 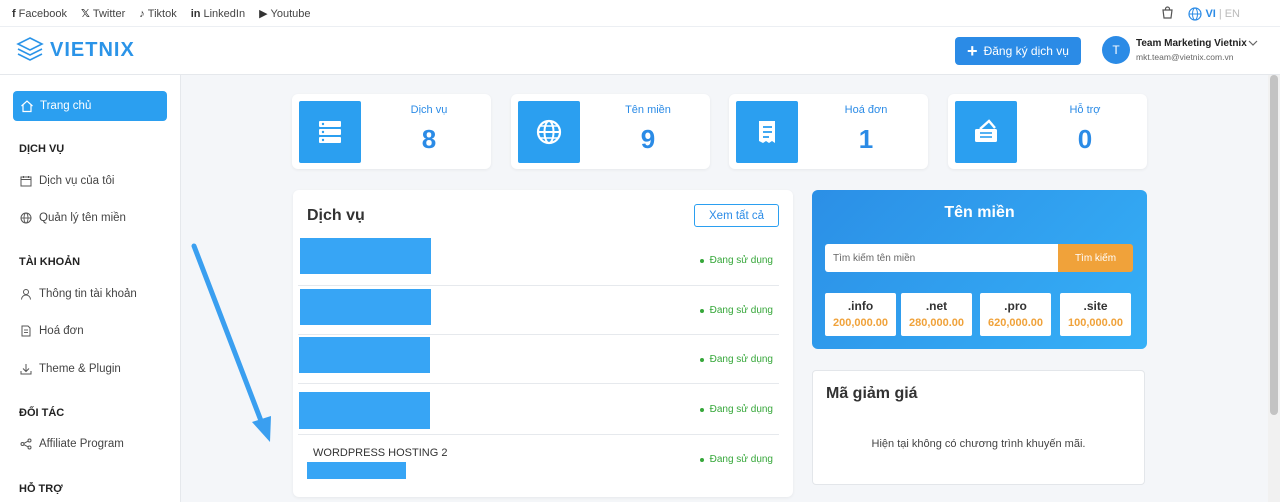 I want to click on sidebar-item-label: Affiliate Program, so click(x=81, y=444).